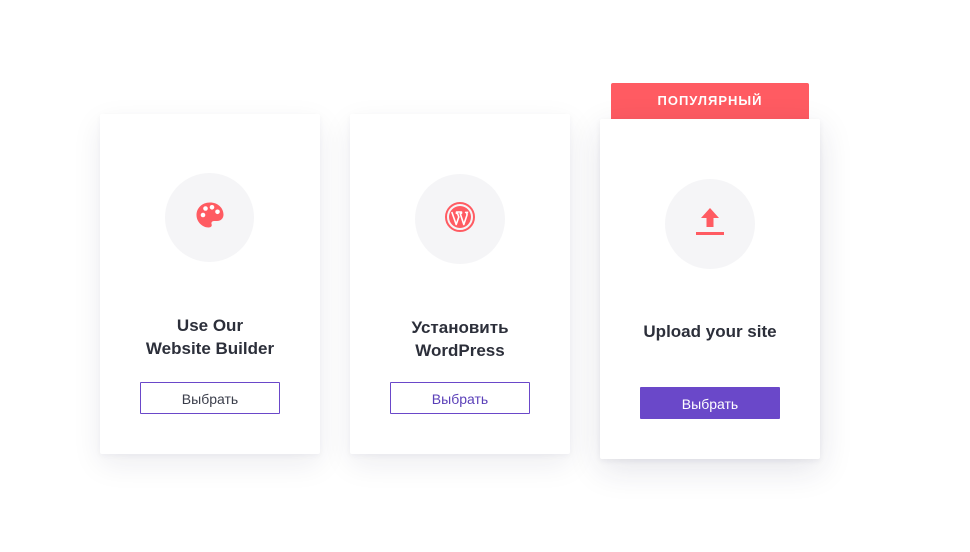 This screenshot has height=552, width=970. What do you see at coordinates (210, 337) in the screenshot?
I see `card-title: Use Our Website Builder` at bounding box center [210, 337].